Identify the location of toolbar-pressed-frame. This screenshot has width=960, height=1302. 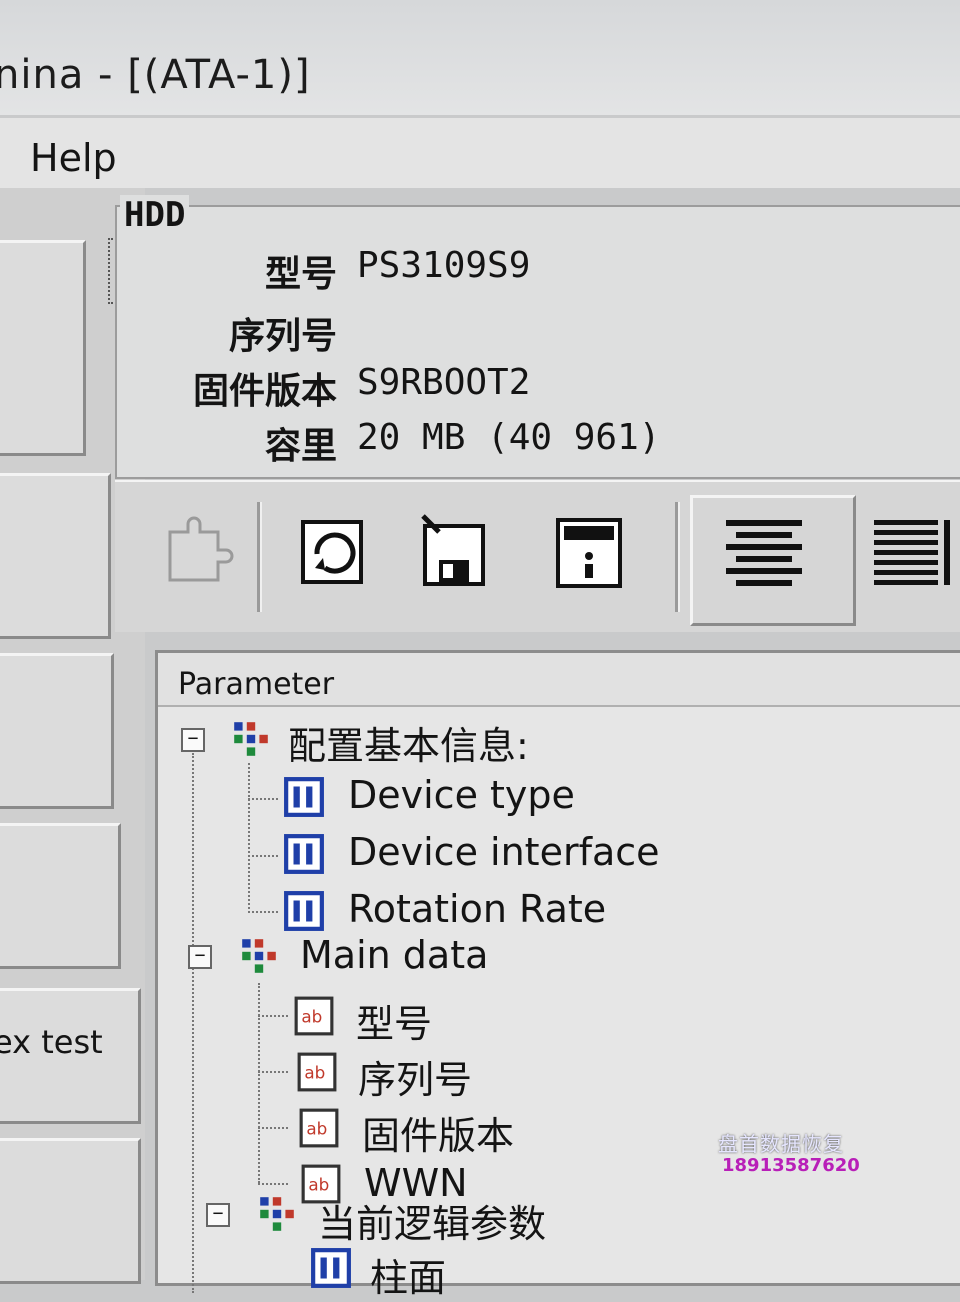
(773, 560).